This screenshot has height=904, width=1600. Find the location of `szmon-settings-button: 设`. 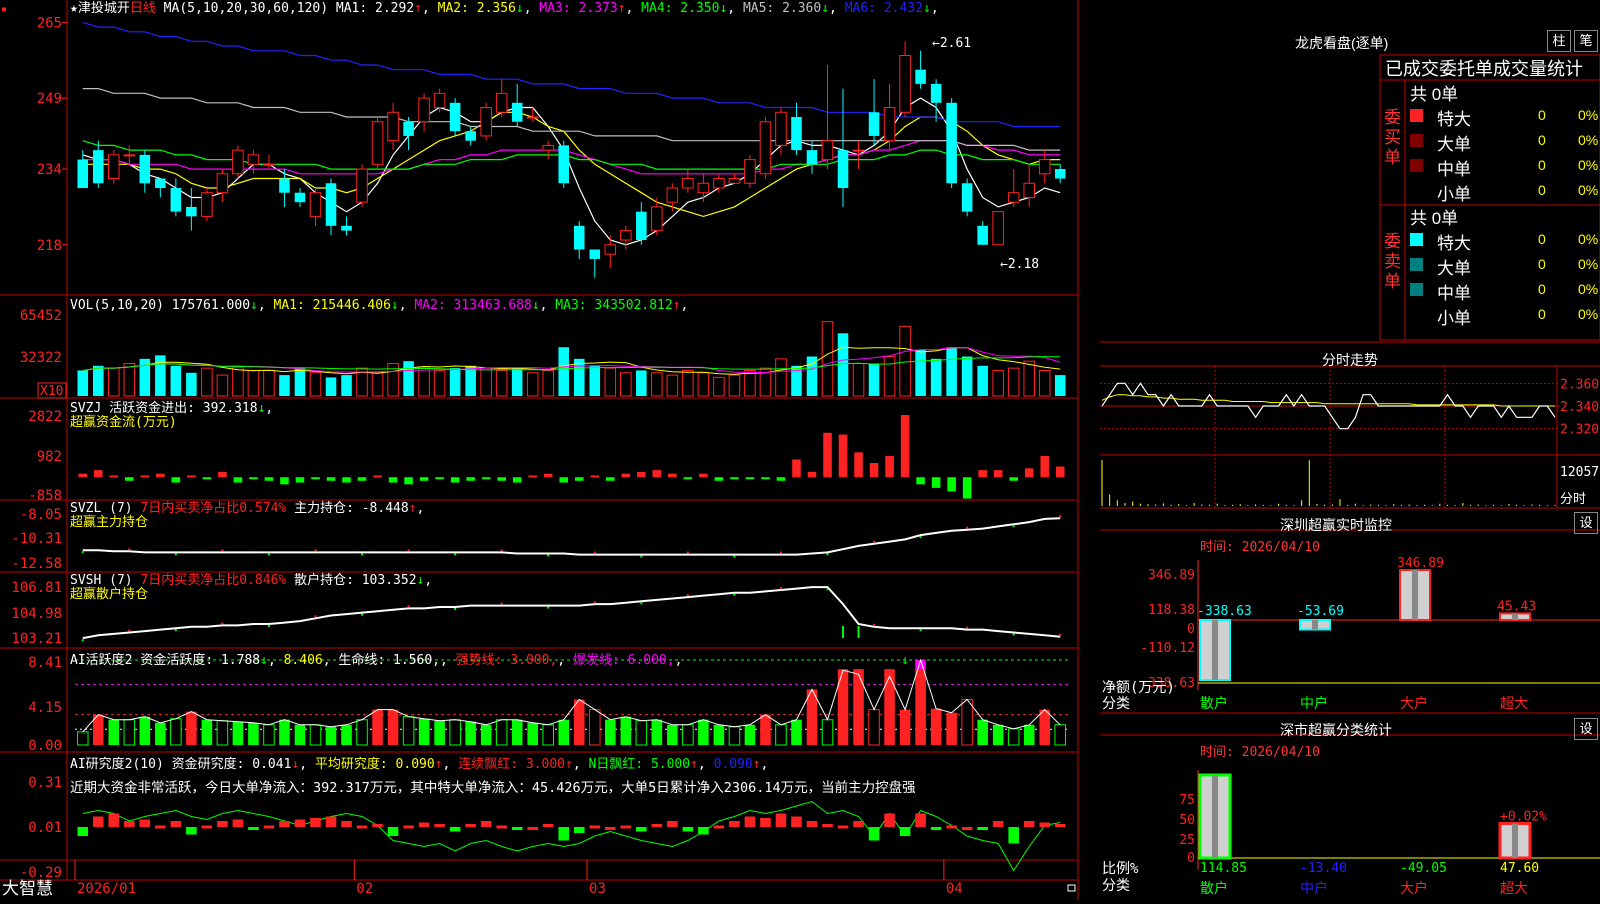

szmon-settings-button: 设 is located at coordinates (1586, 523).